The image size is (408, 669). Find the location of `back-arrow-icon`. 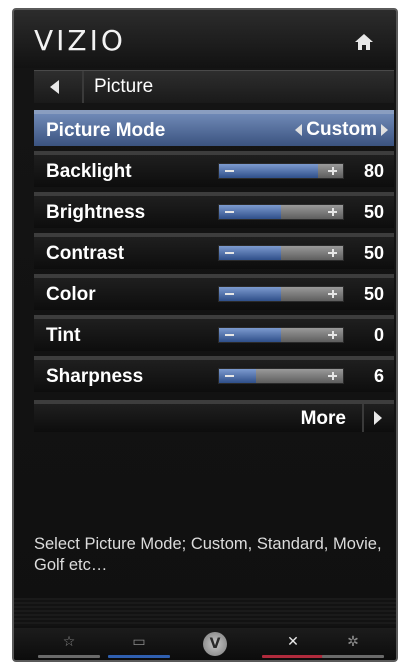

back-arrow-icon is located at coordinates (54, 87).